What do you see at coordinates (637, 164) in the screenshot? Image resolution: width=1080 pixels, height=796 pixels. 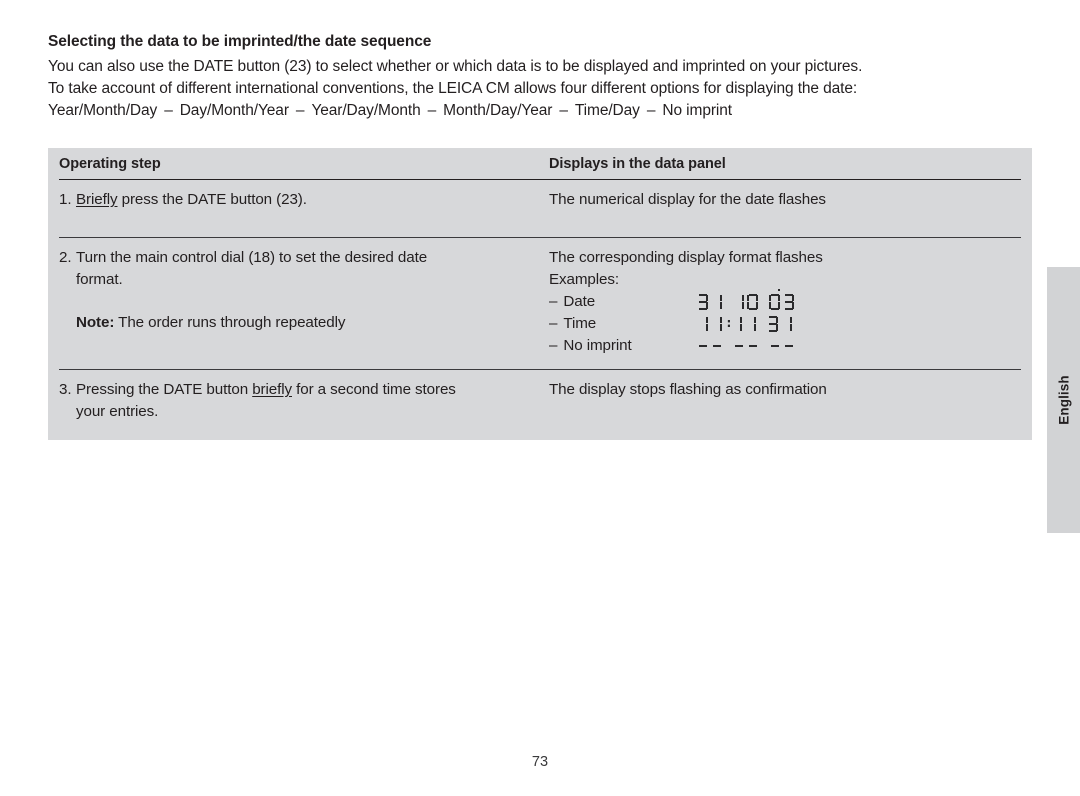 I see `column-header-displays: Displays in the data panel` at bounding box center [637, 164].